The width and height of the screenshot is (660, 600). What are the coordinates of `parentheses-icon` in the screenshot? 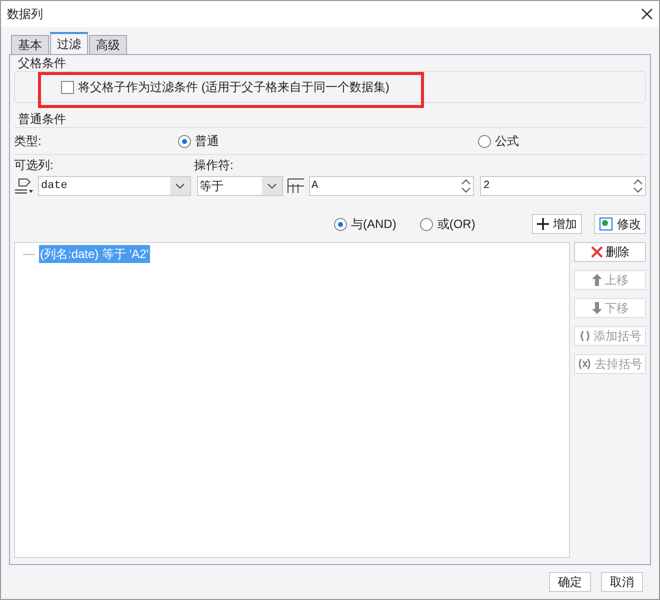 It's located at (584, 336).